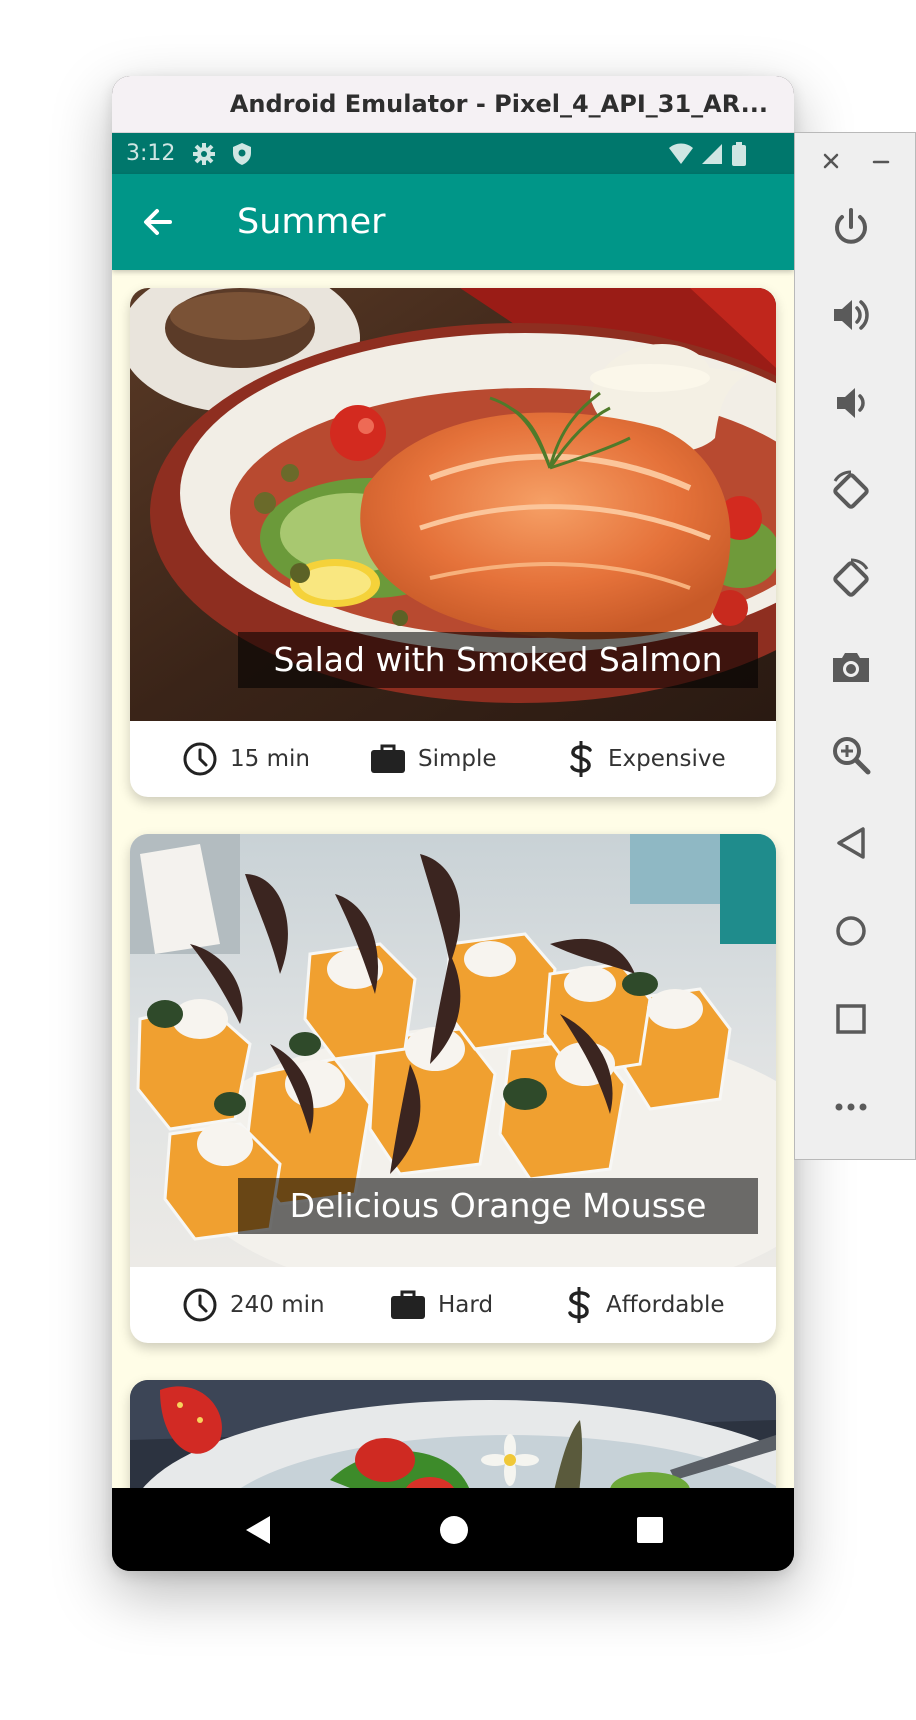 This screenshot has width=916, height=1720. Describe the element at coordinates (851, 667) in the screenshot. I see `camera-icon` at that location.